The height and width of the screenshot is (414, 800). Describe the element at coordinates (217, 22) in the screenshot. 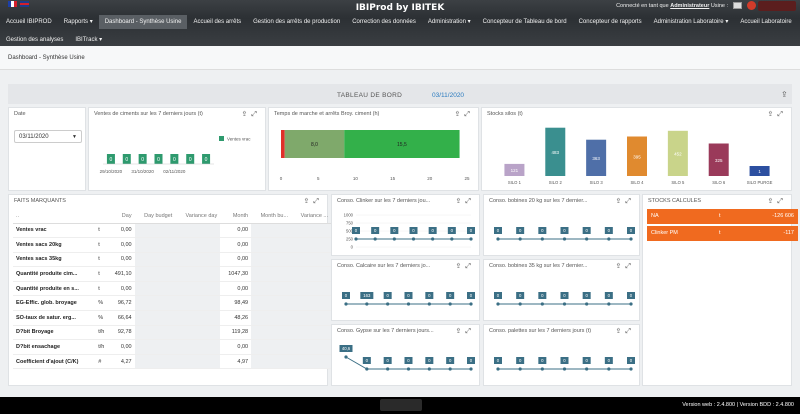

I see `nav-item-3: Accueil des arrêts` at that location.